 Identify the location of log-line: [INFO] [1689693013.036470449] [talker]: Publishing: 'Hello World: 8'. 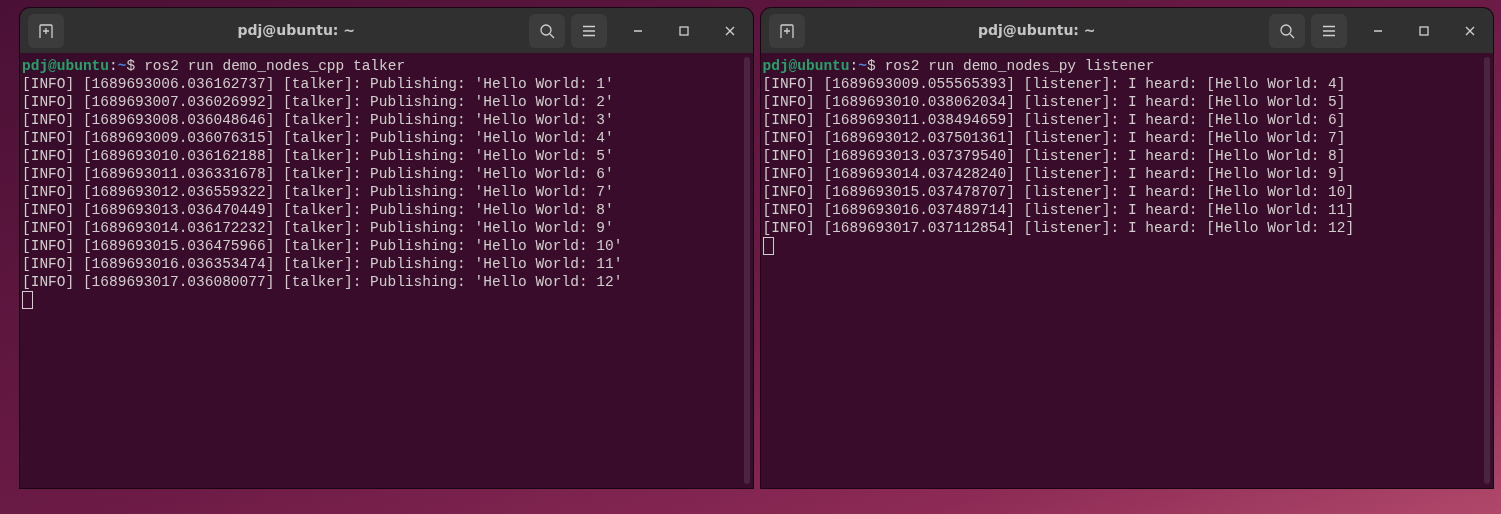
(318, 210).